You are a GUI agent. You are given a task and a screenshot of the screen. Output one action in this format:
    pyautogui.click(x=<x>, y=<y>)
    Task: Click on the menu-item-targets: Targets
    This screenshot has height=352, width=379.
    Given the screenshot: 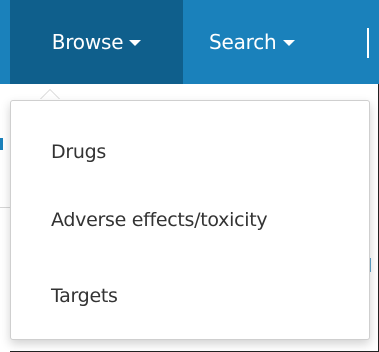 What is the action you would take?
    pyautogui.click(x=84, y=296)
    